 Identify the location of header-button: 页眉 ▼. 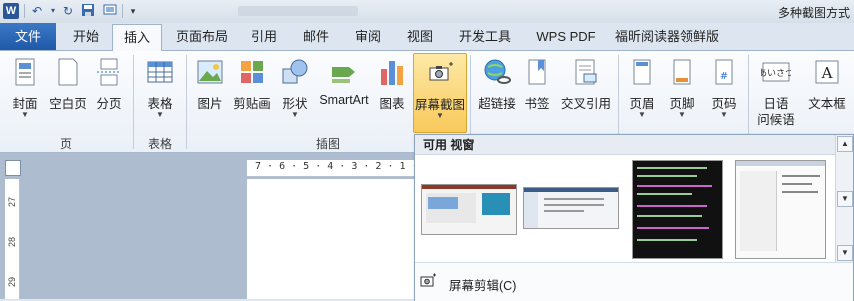
(642, 92).